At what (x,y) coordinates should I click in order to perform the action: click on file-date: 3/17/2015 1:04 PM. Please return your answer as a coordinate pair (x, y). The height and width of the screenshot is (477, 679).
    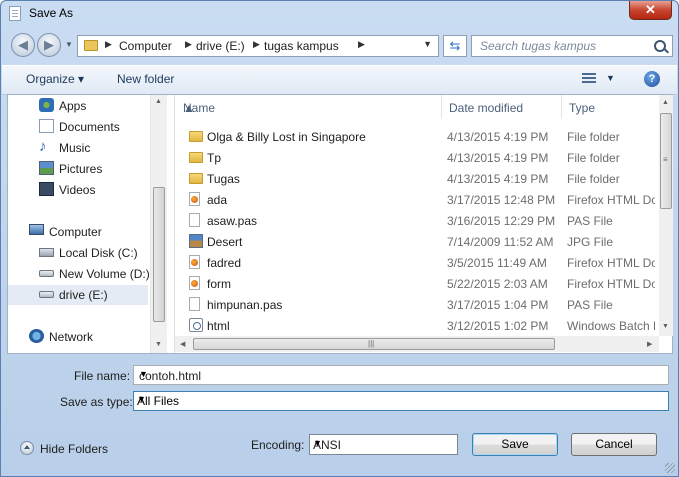
    Looking at the image, I should click on (498, 305).